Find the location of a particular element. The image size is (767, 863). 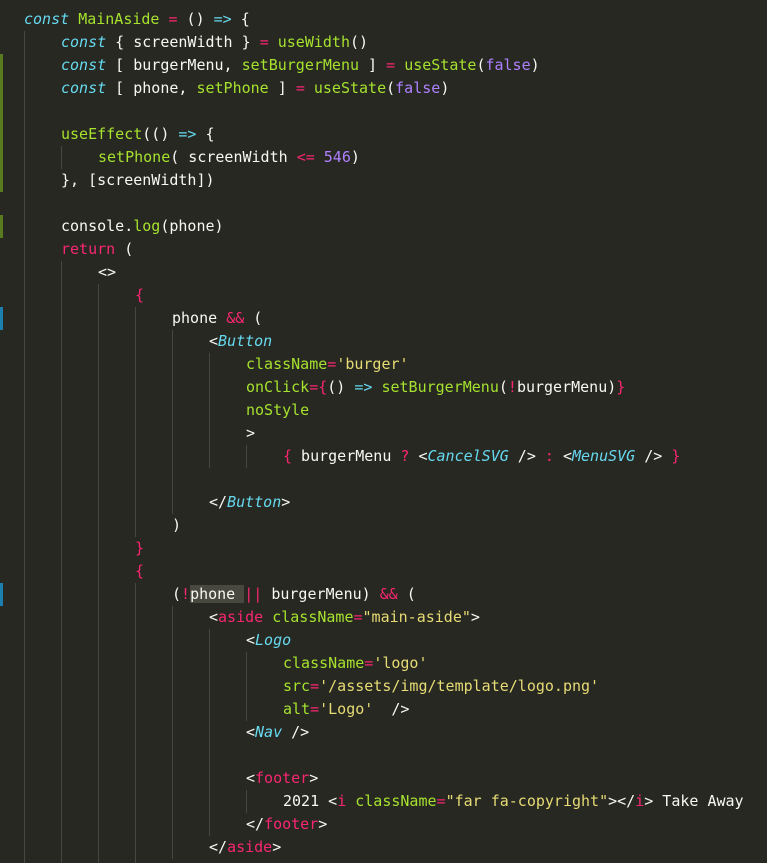

code-token: useWidth is located at coordinates (313, 42).